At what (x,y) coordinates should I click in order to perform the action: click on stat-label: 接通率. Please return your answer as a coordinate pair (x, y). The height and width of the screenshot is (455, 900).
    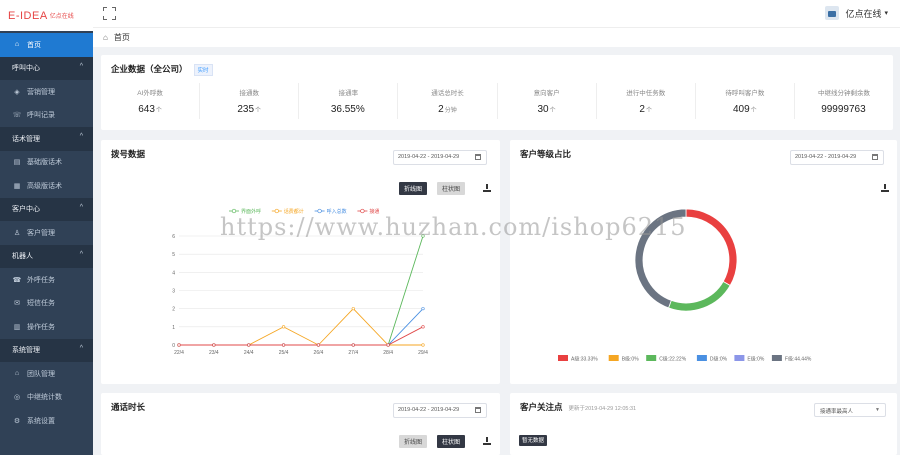
    Looking at the image, I should click on (348, 93).